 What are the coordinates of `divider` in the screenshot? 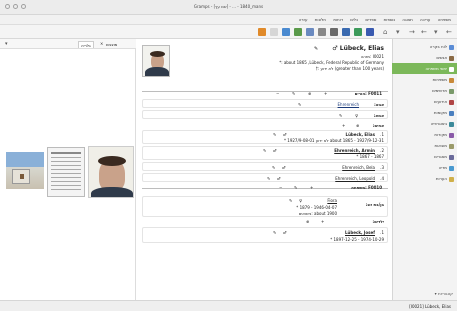 It's located at (265, 91).